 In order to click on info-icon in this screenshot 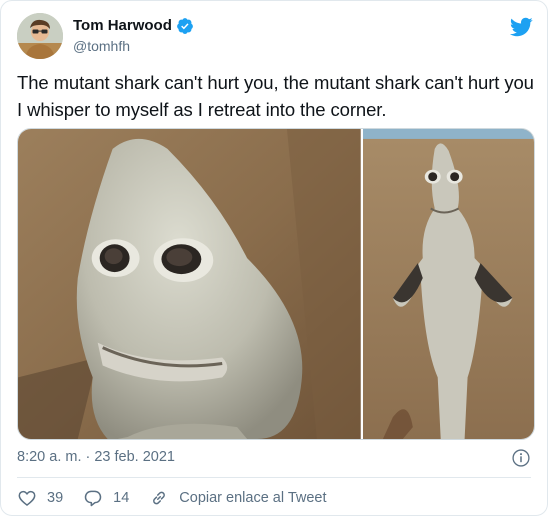, I will do `click(521, 458)`.